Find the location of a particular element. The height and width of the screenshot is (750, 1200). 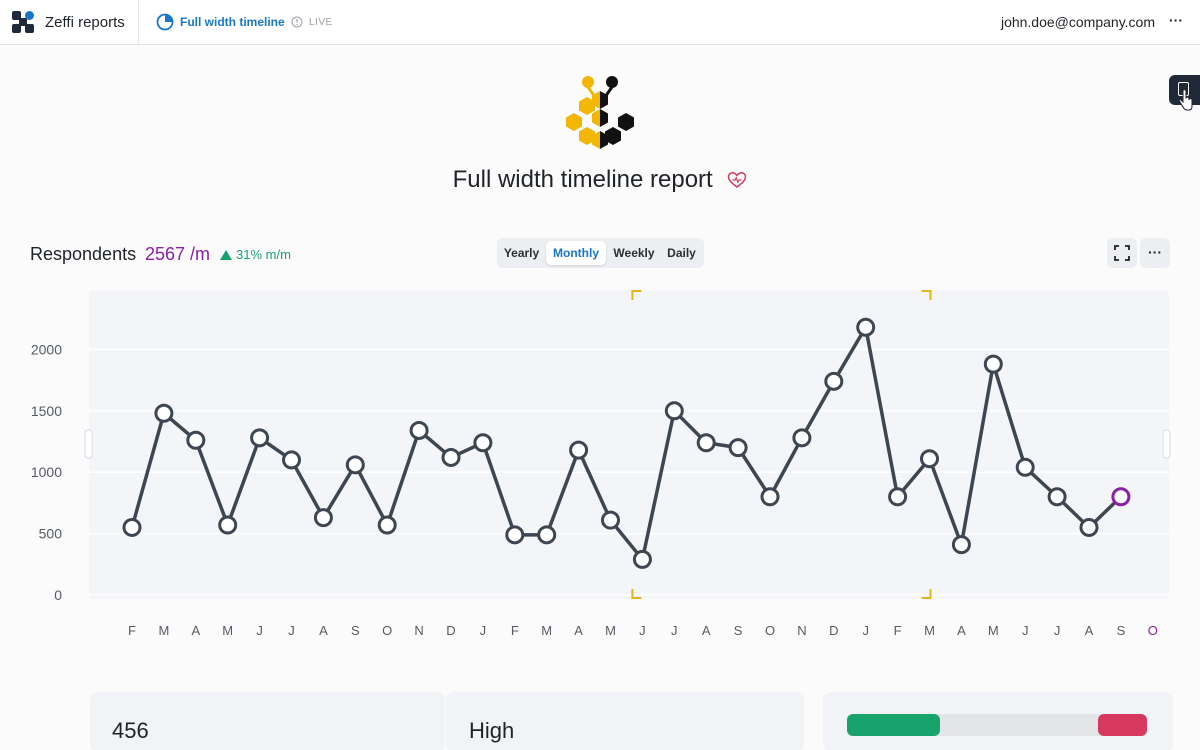

info-icon is located at coordinates (297, 22).